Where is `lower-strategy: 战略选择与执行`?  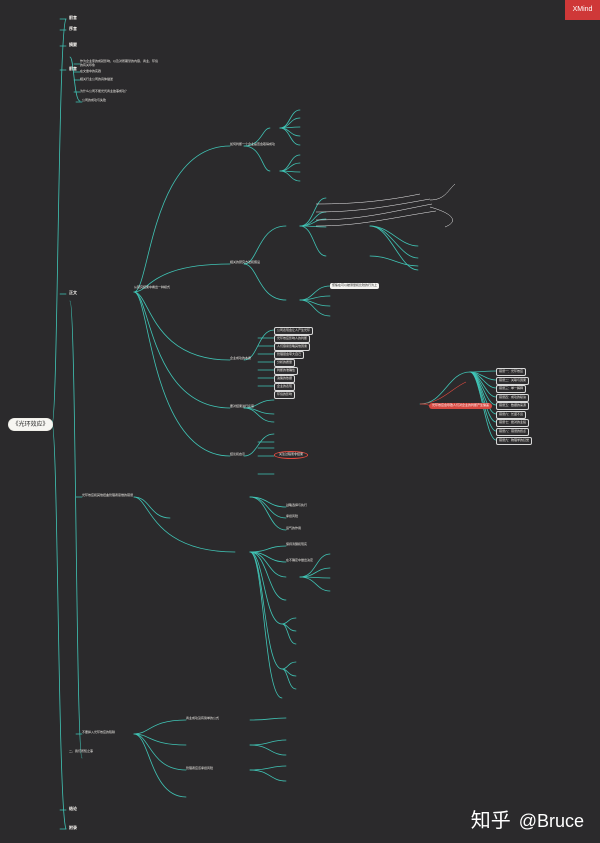 lower-strategy: 战略选择与执行 is located at coordinates (296, 505).